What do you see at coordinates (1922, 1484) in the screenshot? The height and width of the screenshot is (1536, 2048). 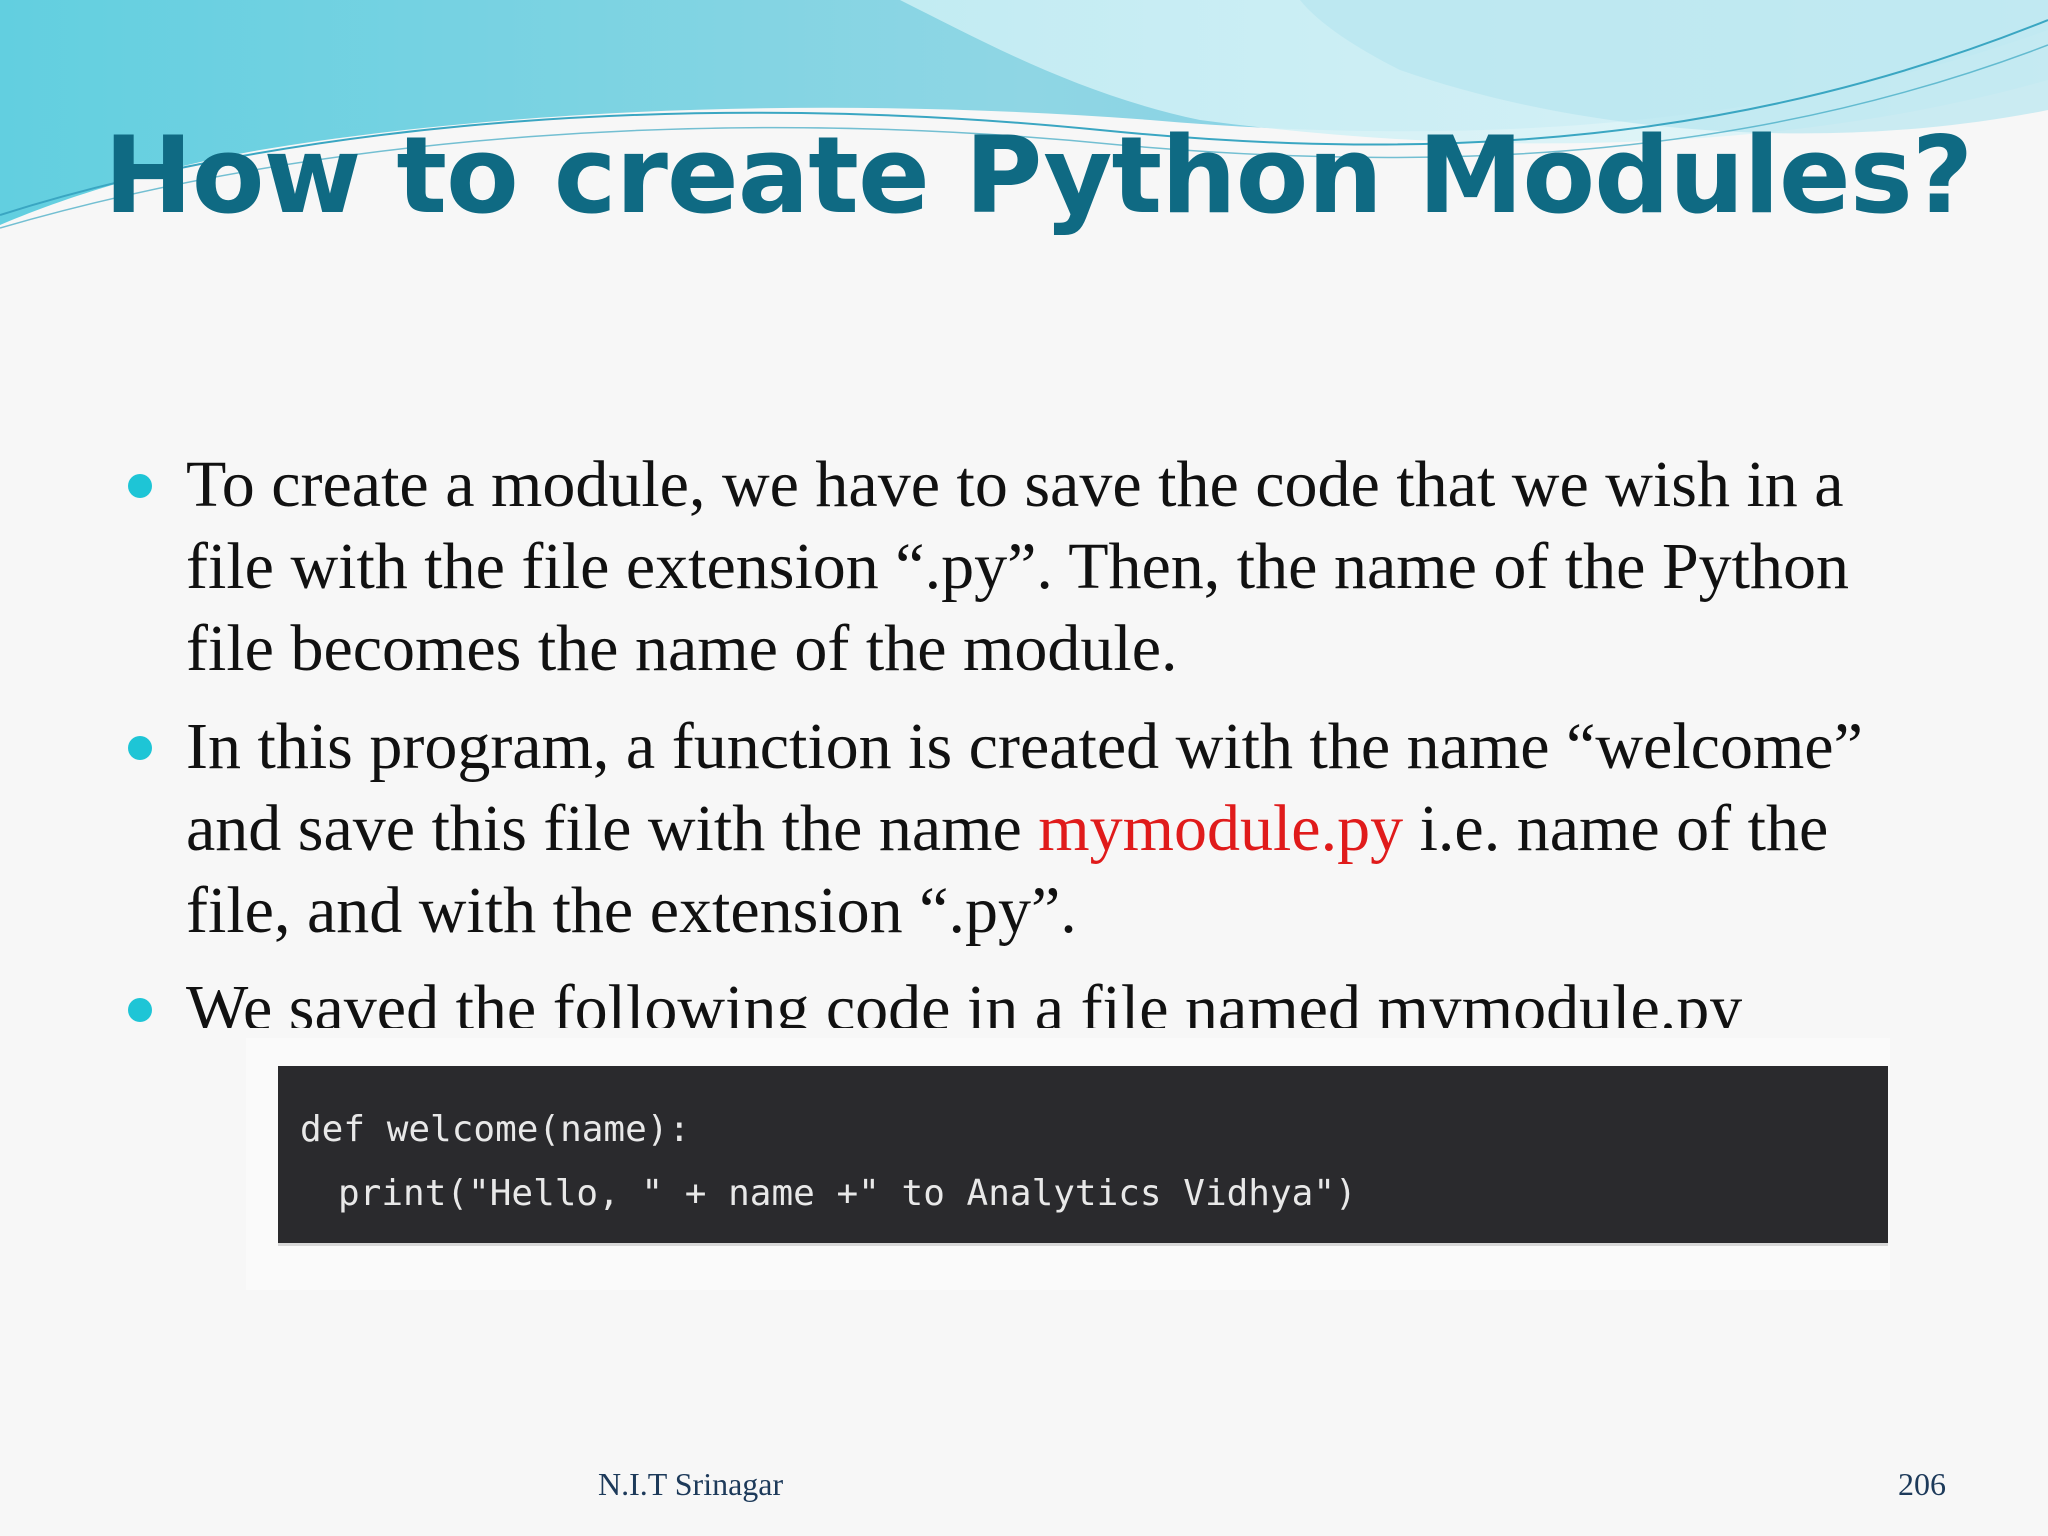 I see `page-number: 206` at bounding box center [1922, 1484].